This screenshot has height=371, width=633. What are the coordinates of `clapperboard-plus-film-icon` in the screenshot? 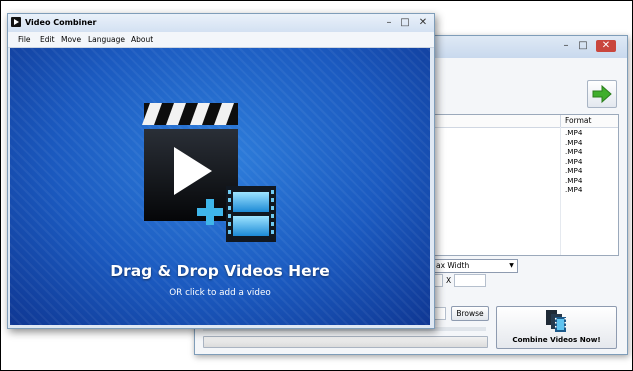 It's located at (209, 172).